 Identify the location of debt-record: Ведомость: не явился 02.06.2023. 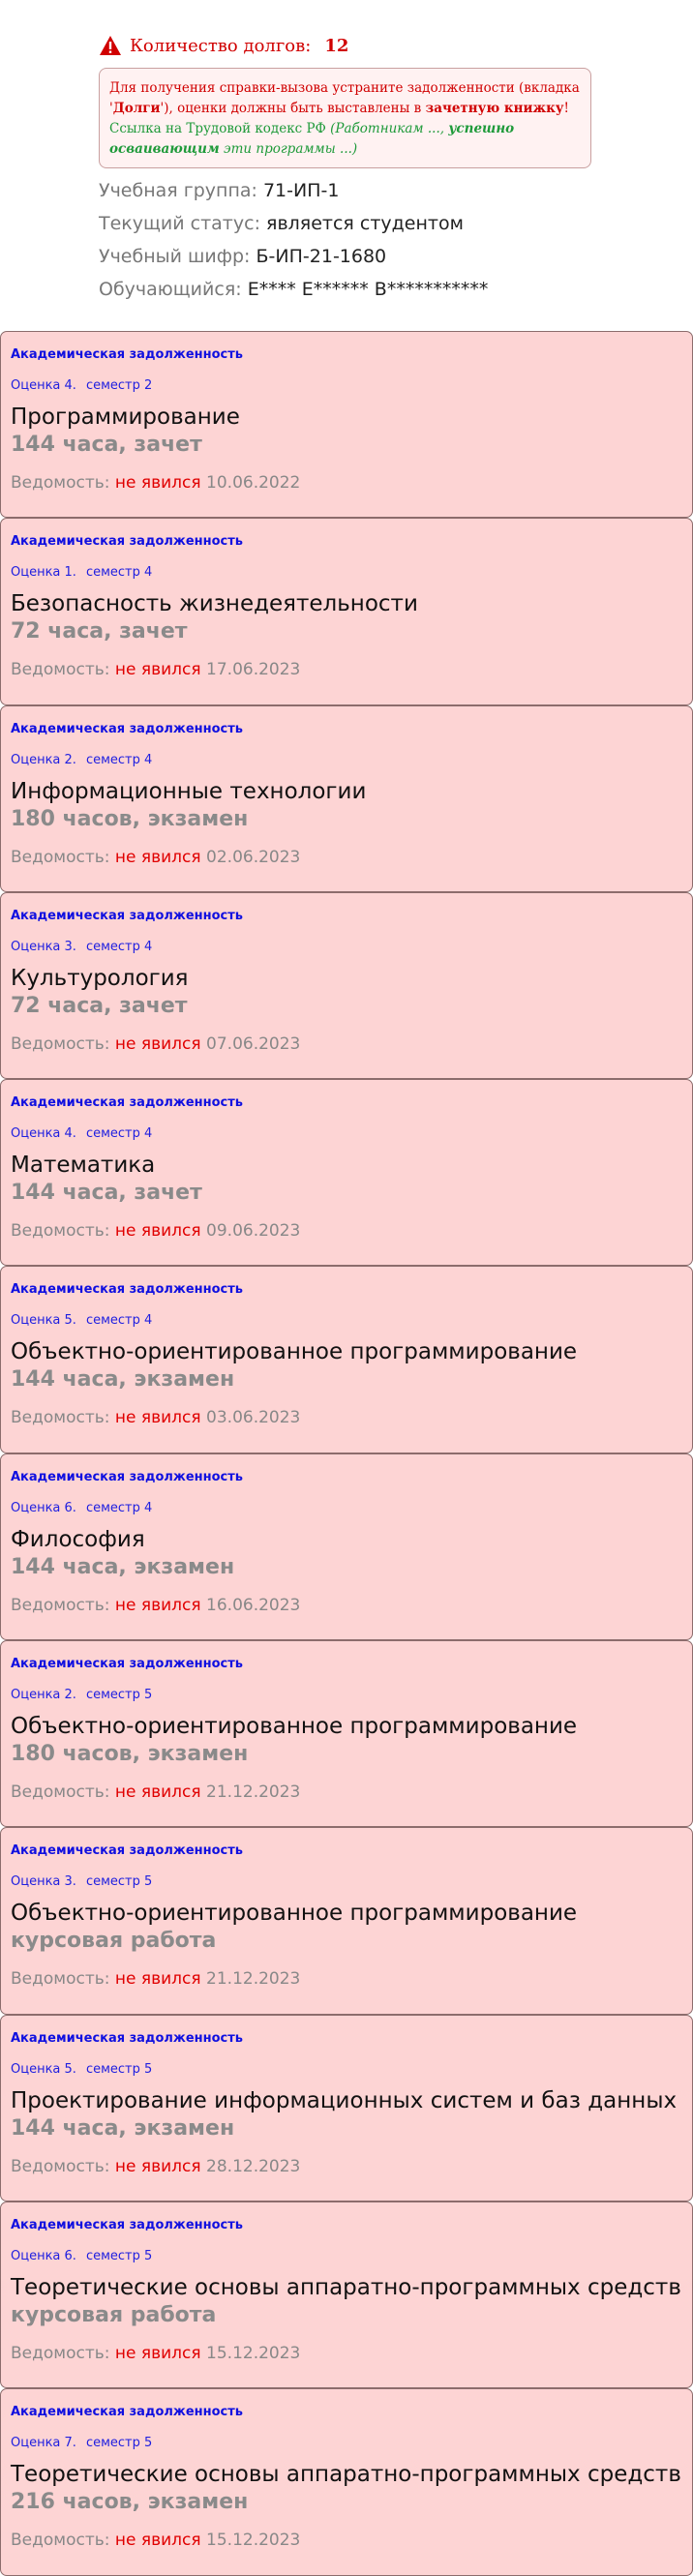
(346, 857).